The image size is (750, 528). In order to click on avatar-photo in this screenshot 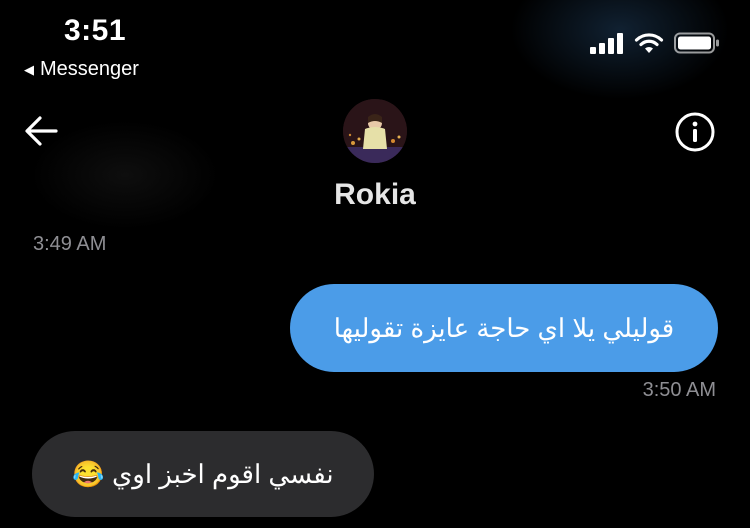, I will do `click(375, 131)`.